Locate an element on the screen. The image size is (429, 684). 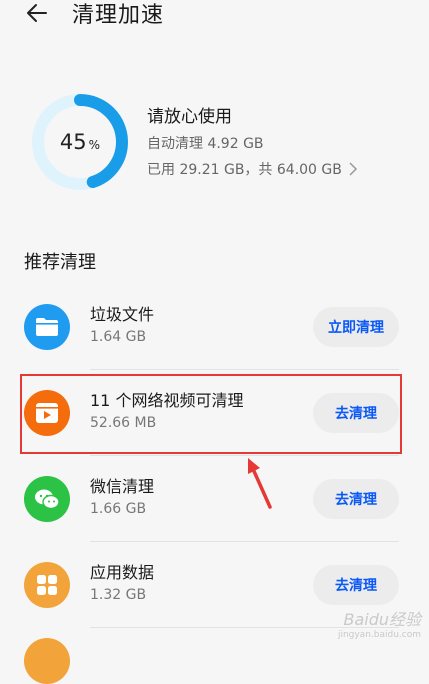
annotation-highlight-box is located at coordinates (211, 414).